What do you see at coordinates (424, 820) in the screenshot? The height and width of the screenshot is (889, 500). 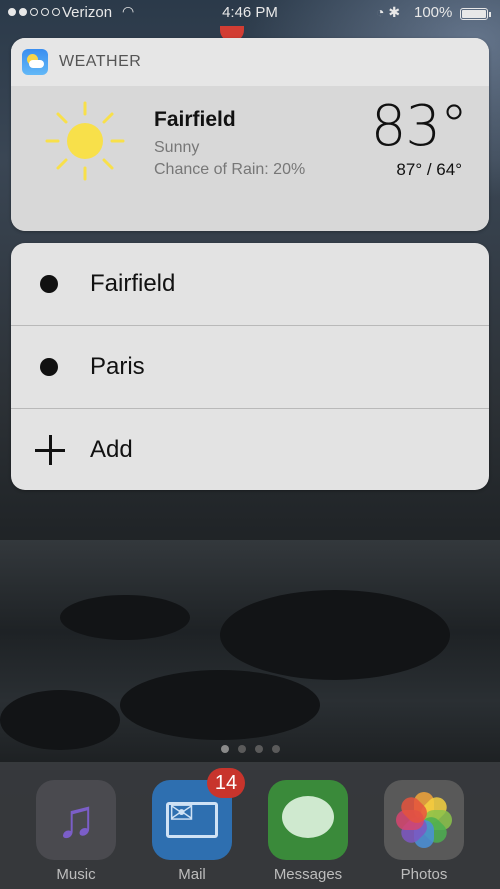 I see `photos-app-icon` at bounding box center [424, 820].